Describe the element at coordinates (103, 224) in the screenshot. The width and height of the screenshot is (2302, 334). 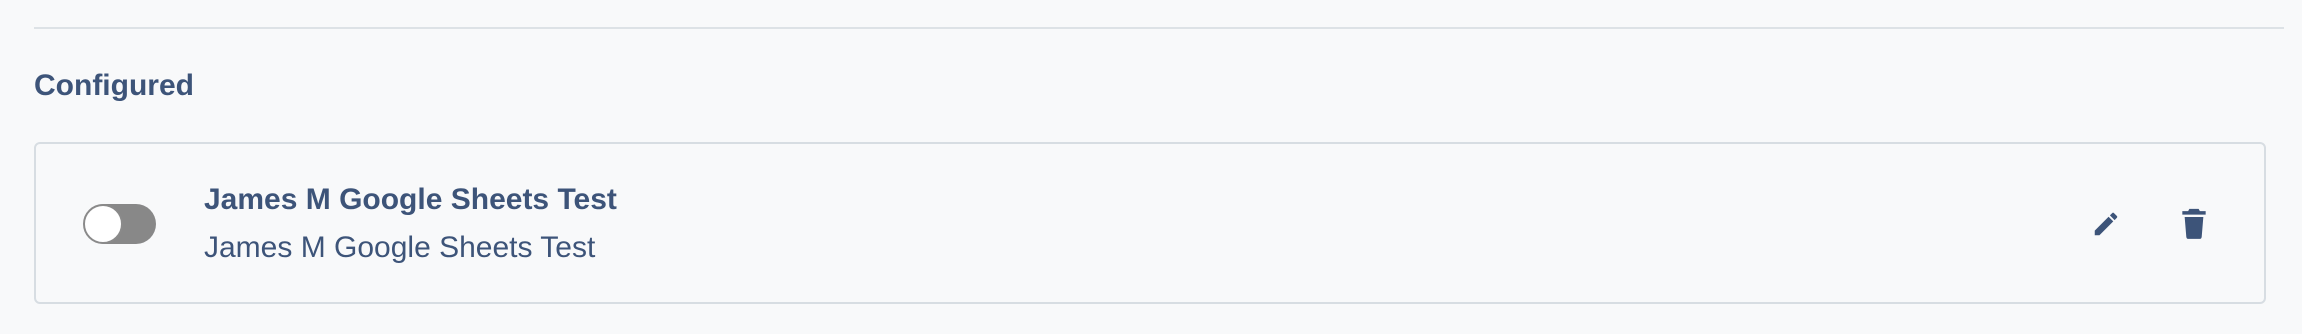
I see `toggle-knob` at that location.